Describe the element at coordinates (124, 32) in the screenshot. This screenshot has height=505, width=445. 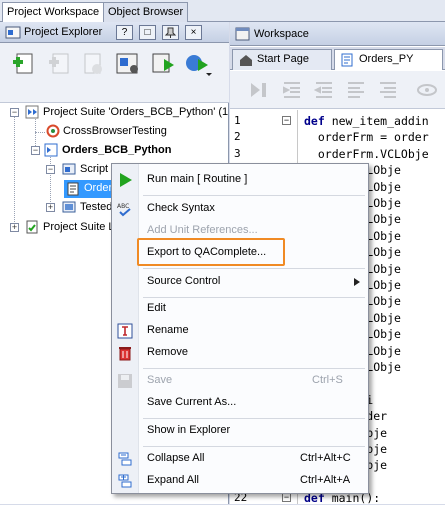
I see `help-button: ?` at that location.